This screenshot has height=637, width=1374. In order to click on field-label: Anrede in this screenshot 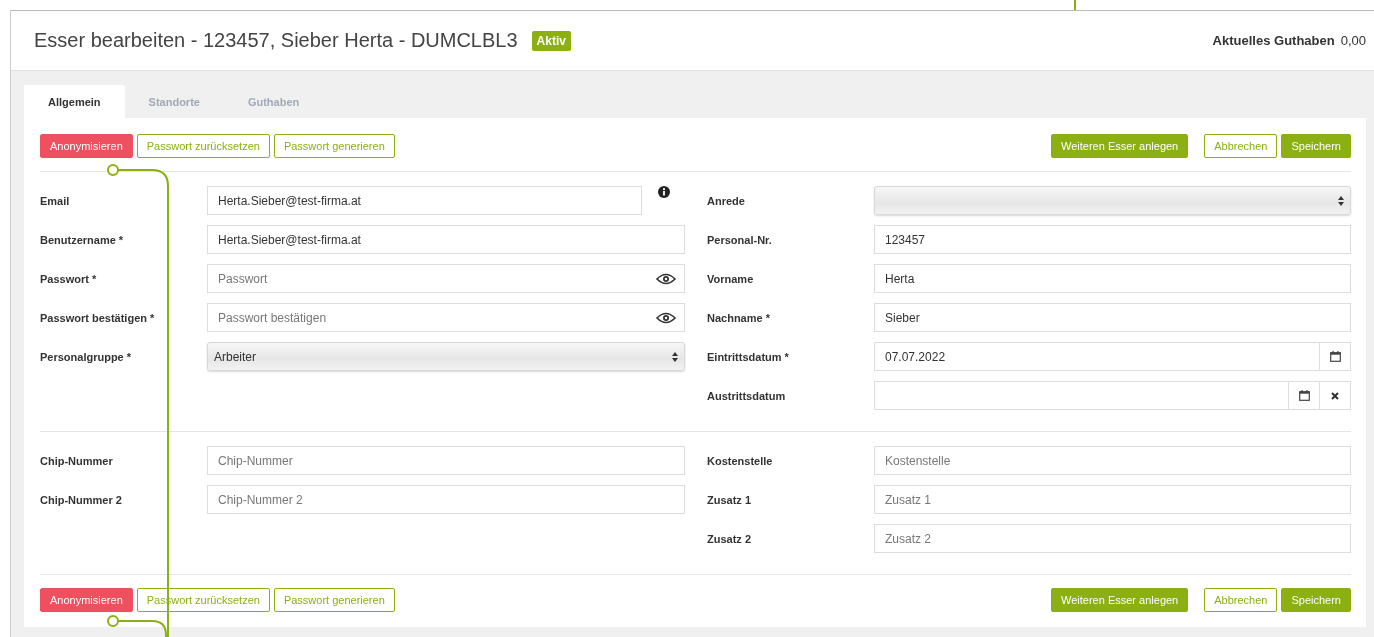, I will do `click(726, 200)`.